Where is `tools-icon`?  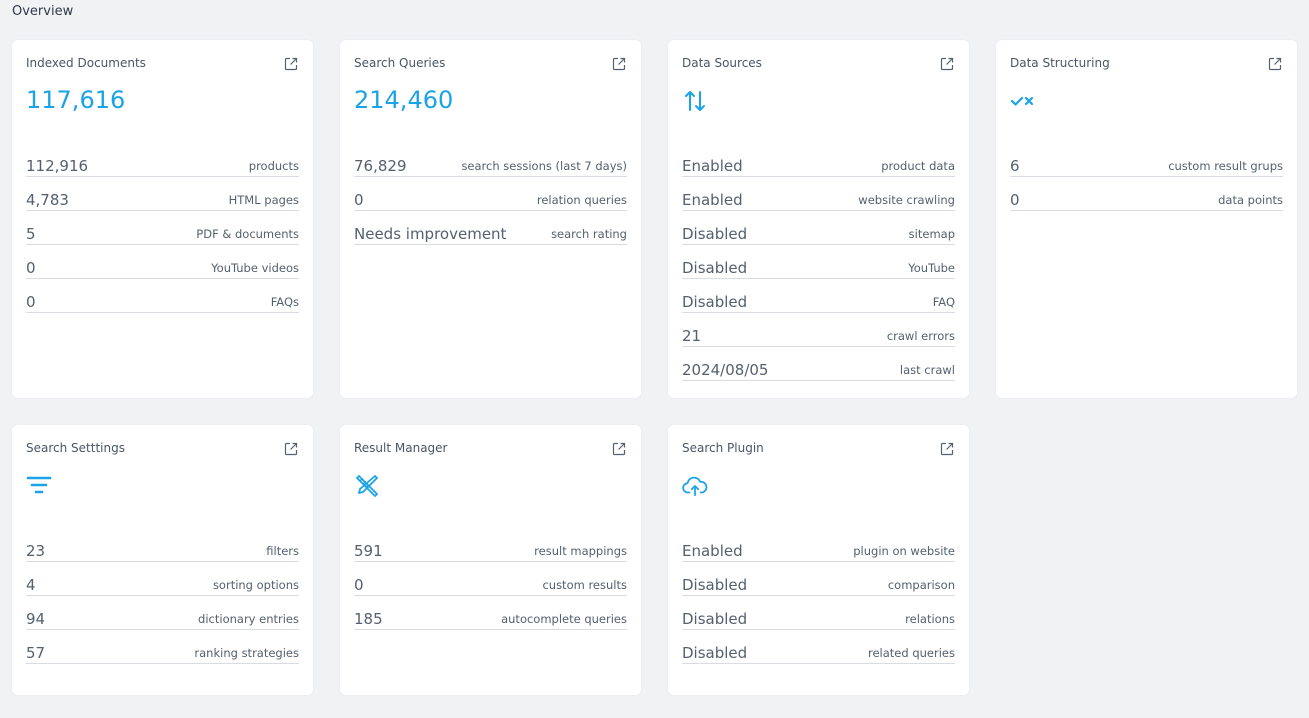 tools-icon is located at coordinates (367, 486).